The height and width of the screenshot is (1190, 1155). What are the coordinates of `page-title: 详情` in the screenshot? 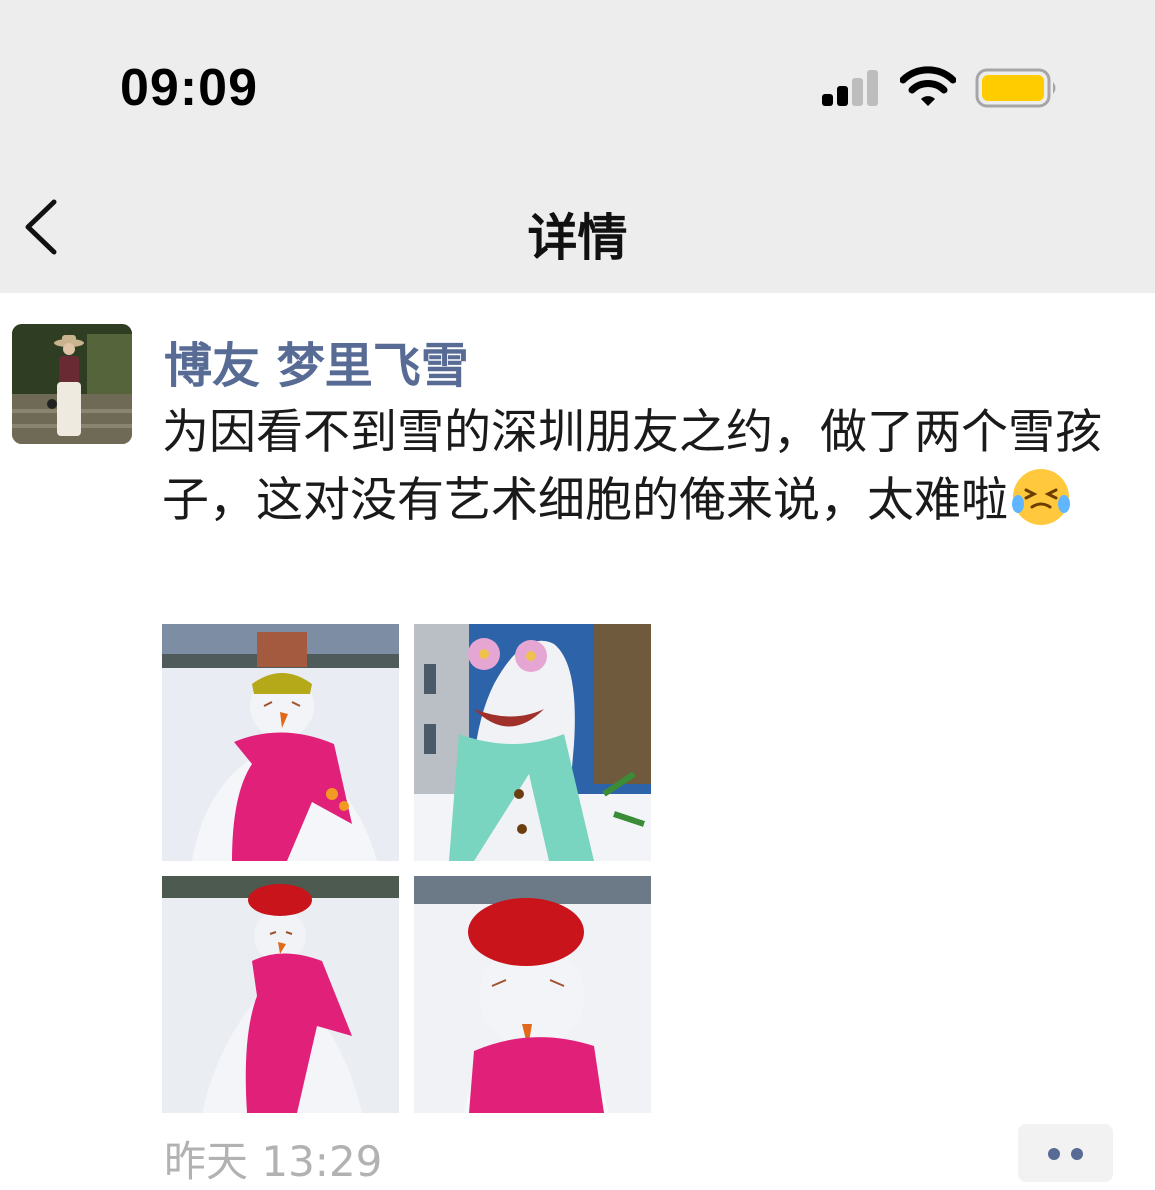 It's located at (577, 238).